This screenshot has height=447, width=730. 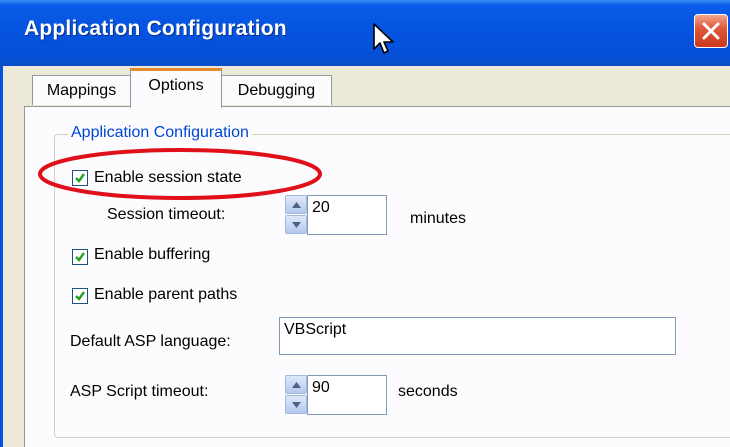 I want to click on tab-options: Options, so click(x=176, y=88).